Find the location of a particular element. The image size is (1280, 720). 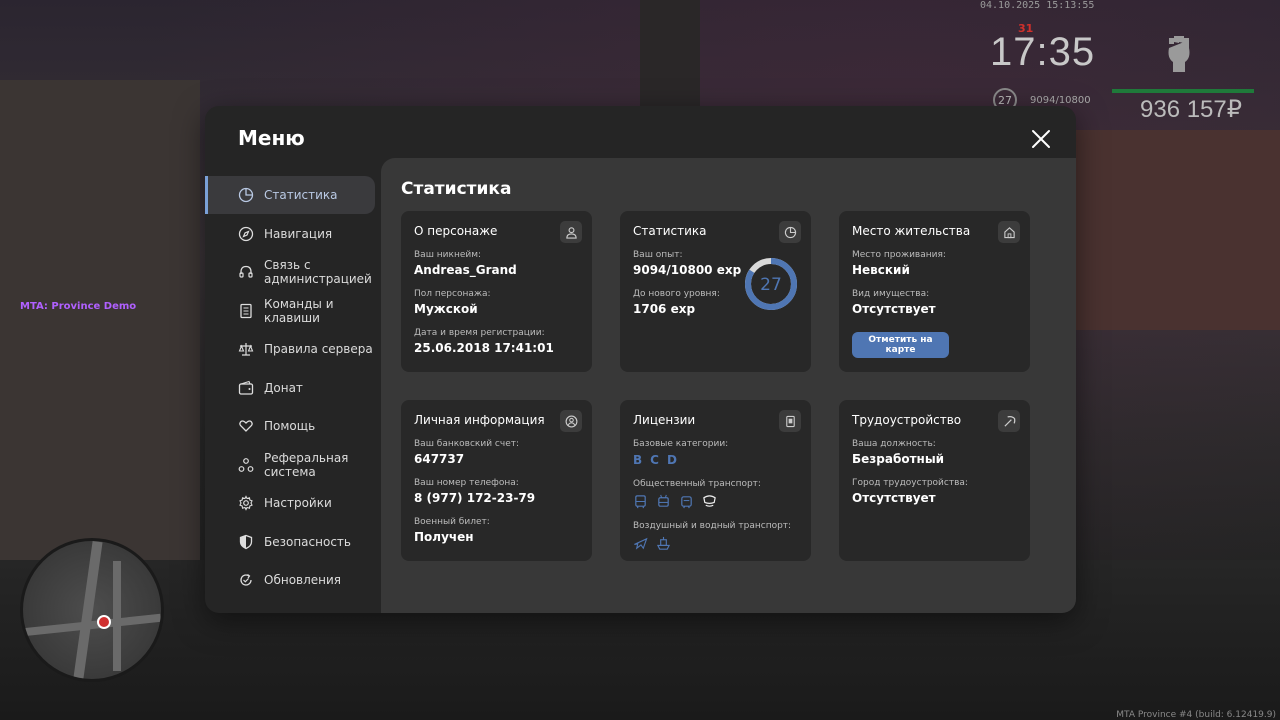

sidebar-item-referral: Реферальная система is located at coordinates (293, 465).